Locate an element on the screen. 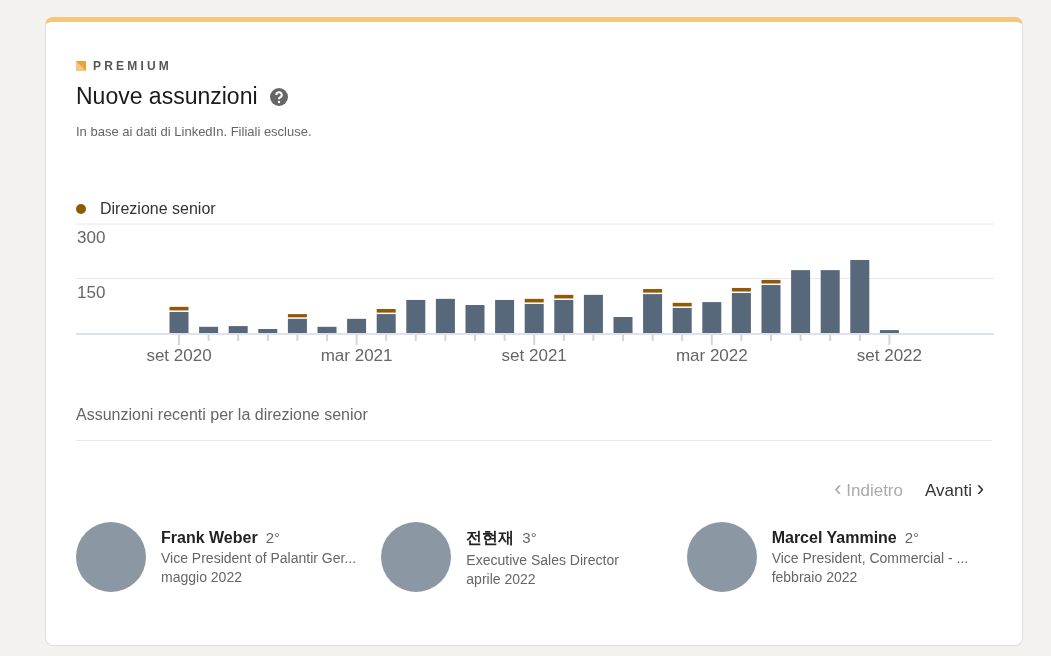 The height and width of the screenshot is (656, 1051). legend-label: Direzione senior is located at coordinates (158, 209).